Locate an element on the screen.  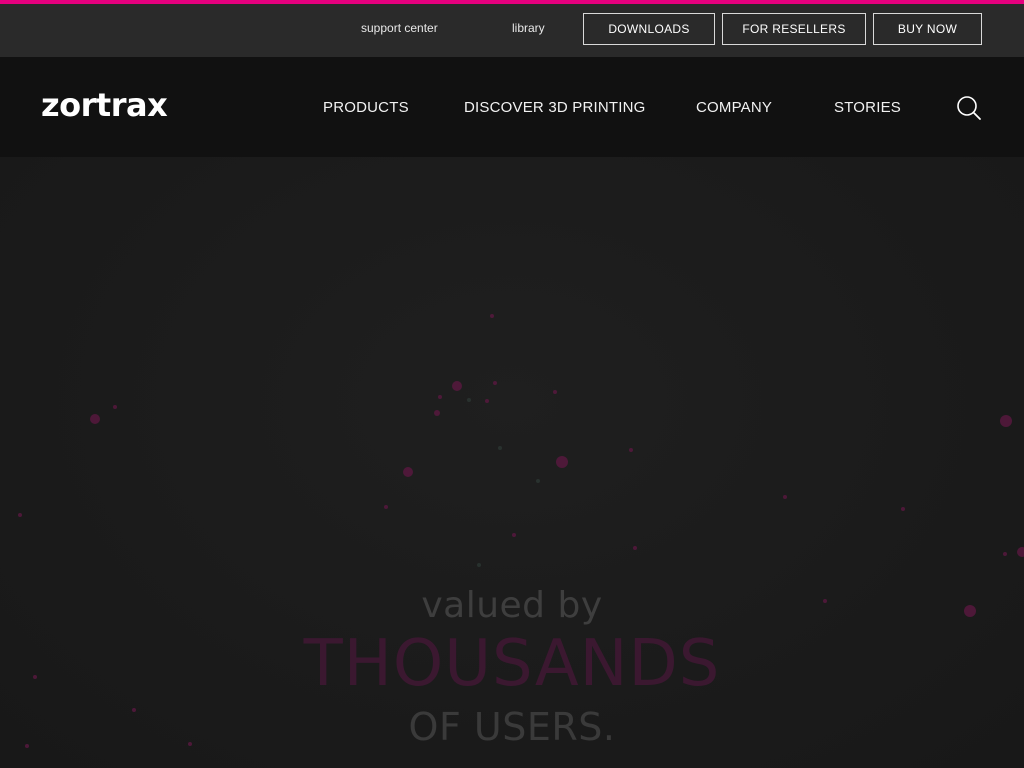
nav-products: PRODUCTS is located at coordinates (366, 107).